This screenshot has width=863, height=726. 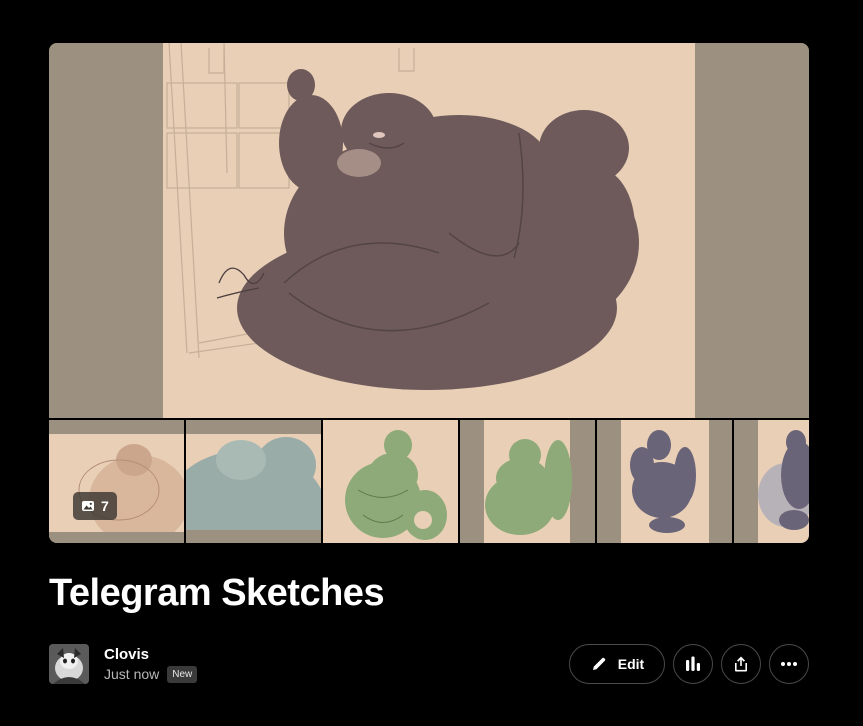 I want to click on stats-button, so click(x=693, y=664).